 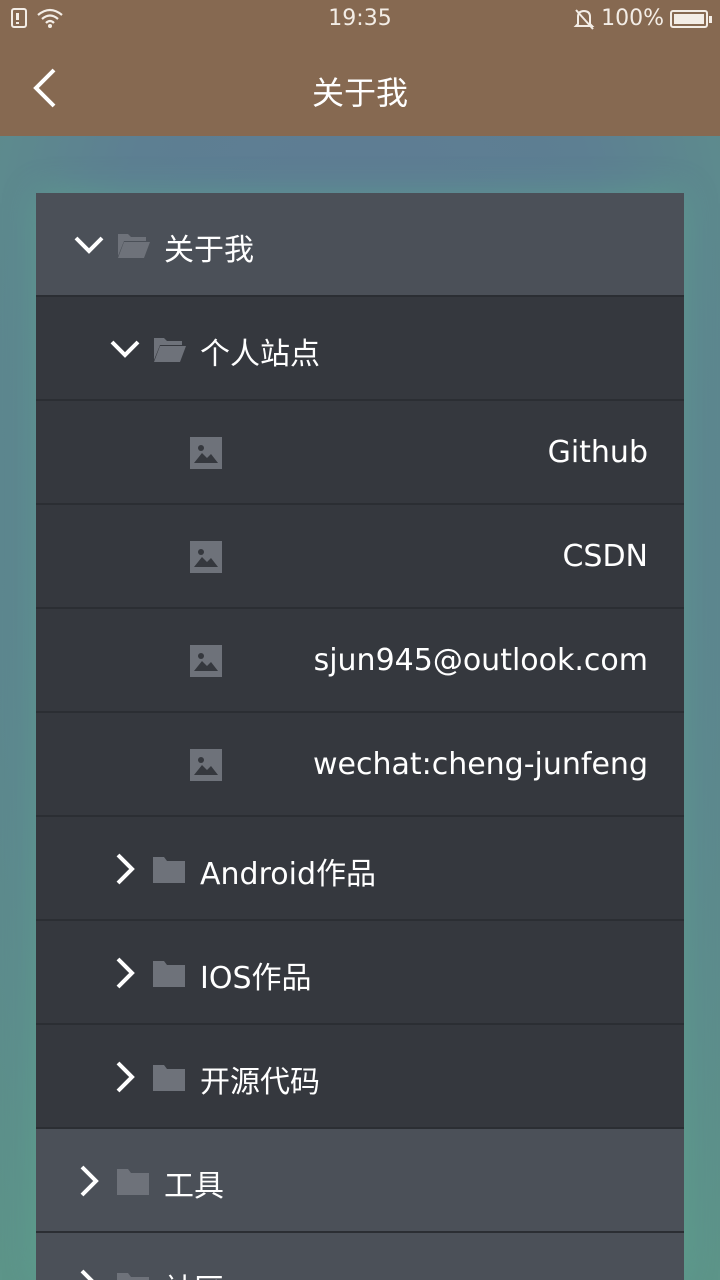 I want to click on status-icons-right: 100%, so click(x=642, y=18).